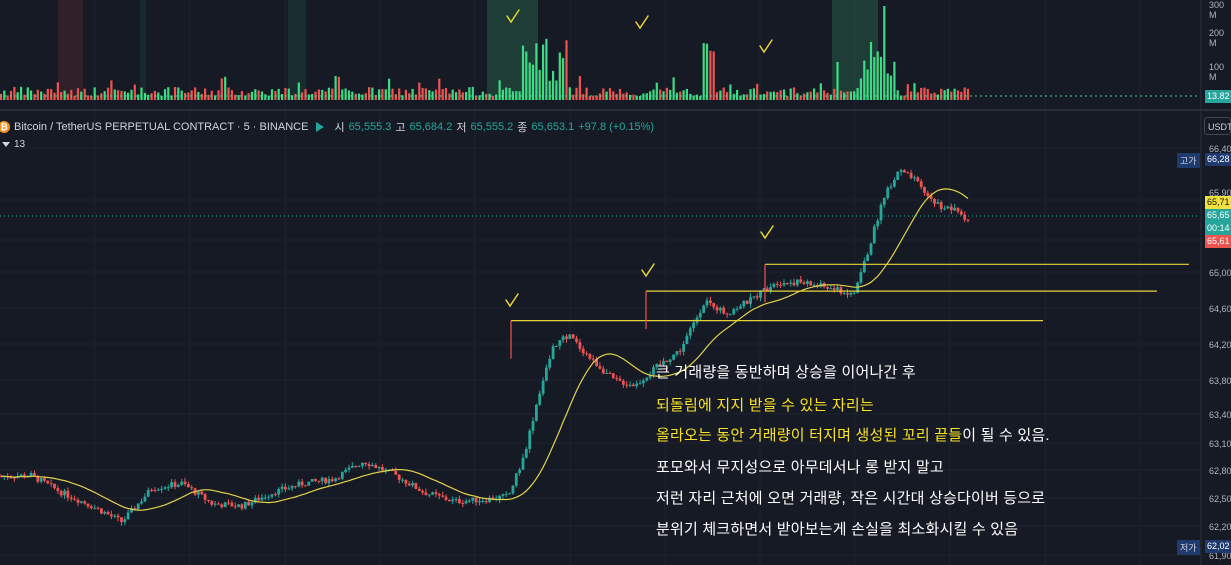 This screenshot has height=565, width=1231. What do you see at coordinates (320, 127) in the screenshot?
I see `flag-icon` at bounding box center [320, 127].